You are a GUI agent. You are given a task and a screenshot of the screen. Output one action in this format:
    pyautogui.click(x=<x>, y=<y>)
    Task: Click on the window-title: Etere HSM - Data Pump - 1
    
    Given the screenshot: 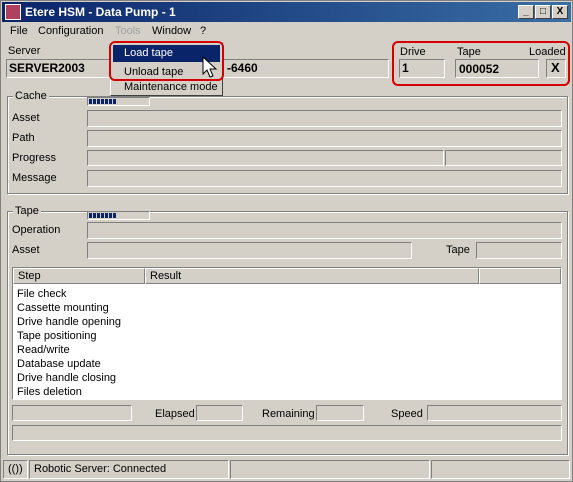 What is the action you would take?
    pyautogui.click(x=100, y=12)
    